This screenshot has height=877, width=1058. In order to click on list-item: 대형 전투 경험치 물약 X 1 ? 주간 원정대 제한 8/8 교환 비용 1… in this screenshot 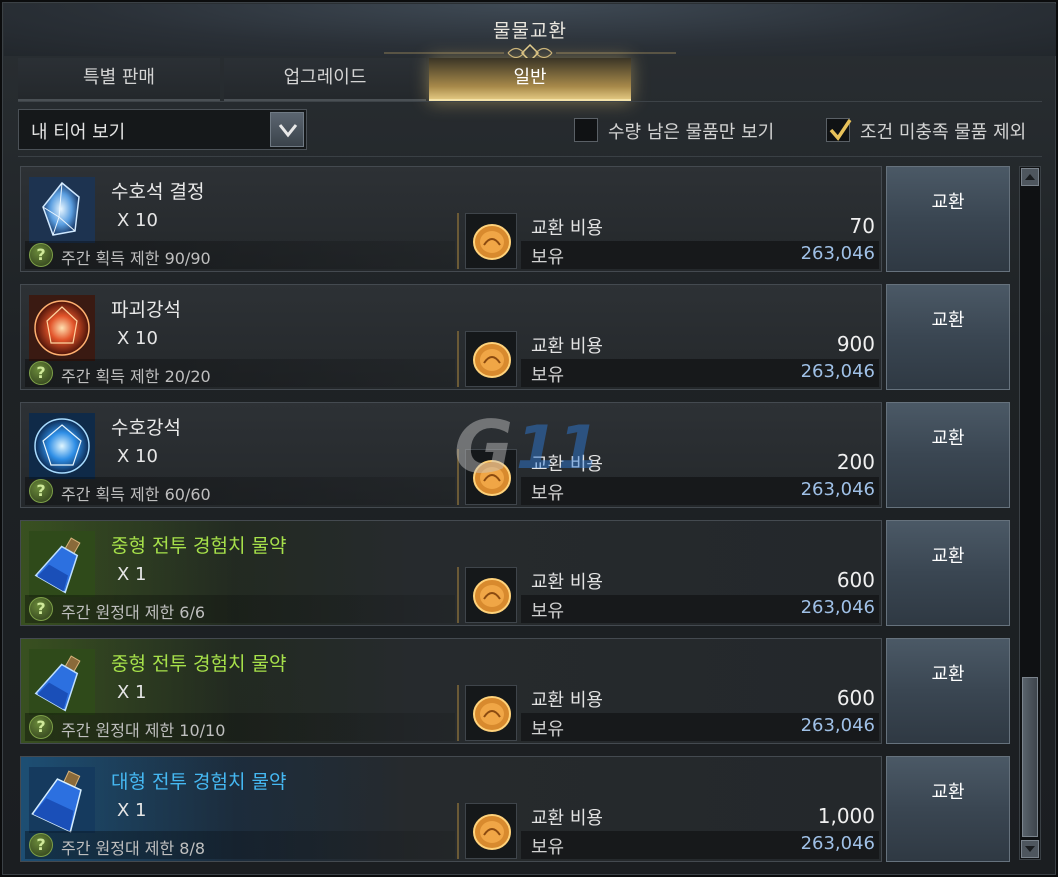, I will do `click(516, 809)`.